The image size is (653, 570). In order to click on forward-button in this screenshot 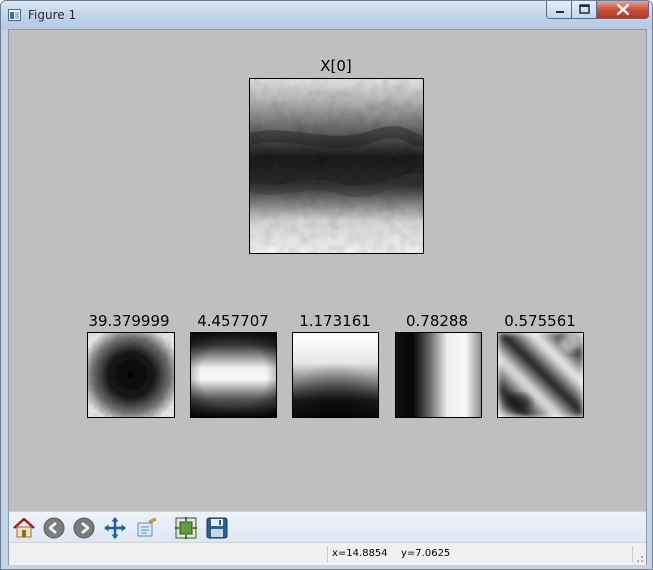, I will do `click(84, 528)`.